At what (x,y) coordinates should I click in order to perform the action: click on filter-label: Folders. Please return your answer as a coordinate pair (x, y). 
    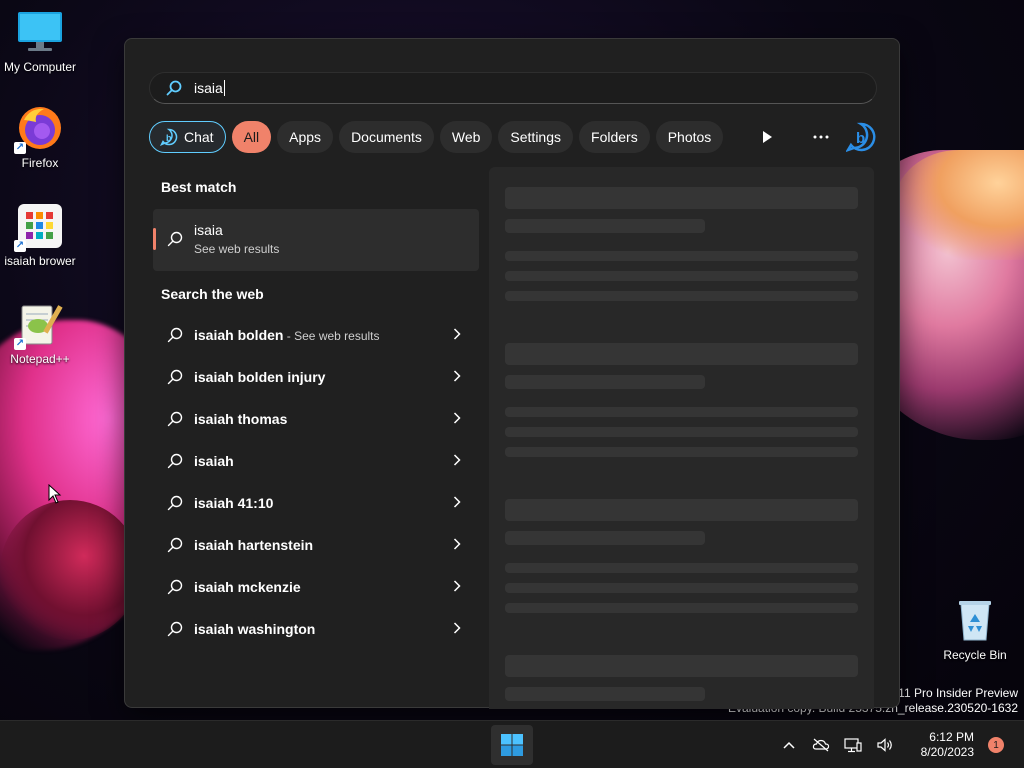
    Looking at the image, I should click on (614, 137).